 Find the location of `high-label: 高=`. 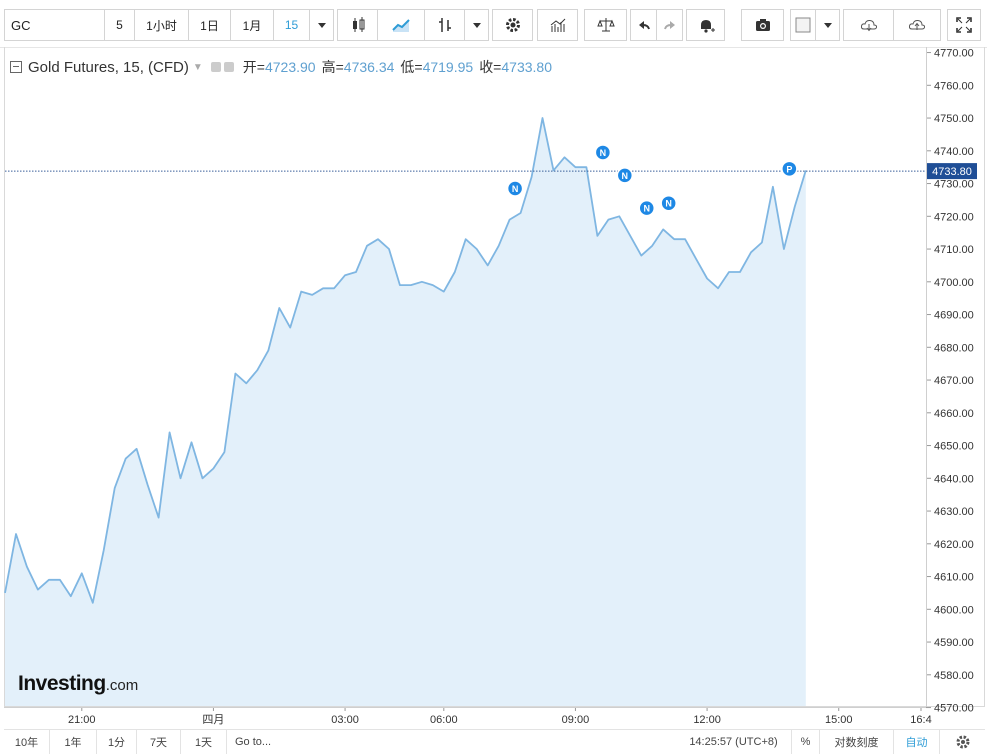

high-label: 高= is located at coordinates (332, 67).